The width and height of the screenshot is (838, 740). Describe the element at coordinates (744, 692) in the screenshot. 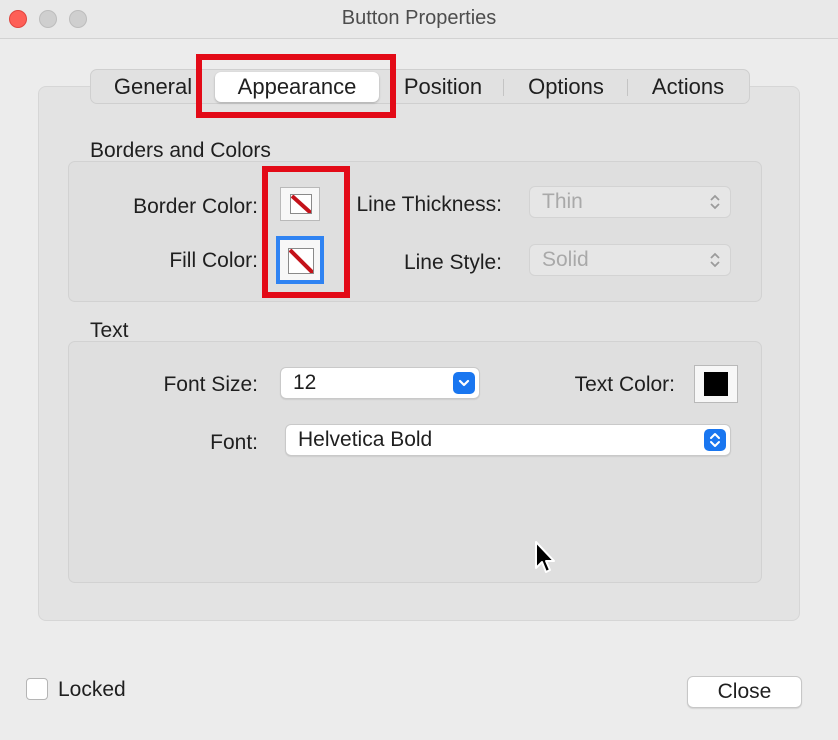

I see `close-button: Close` at that location.